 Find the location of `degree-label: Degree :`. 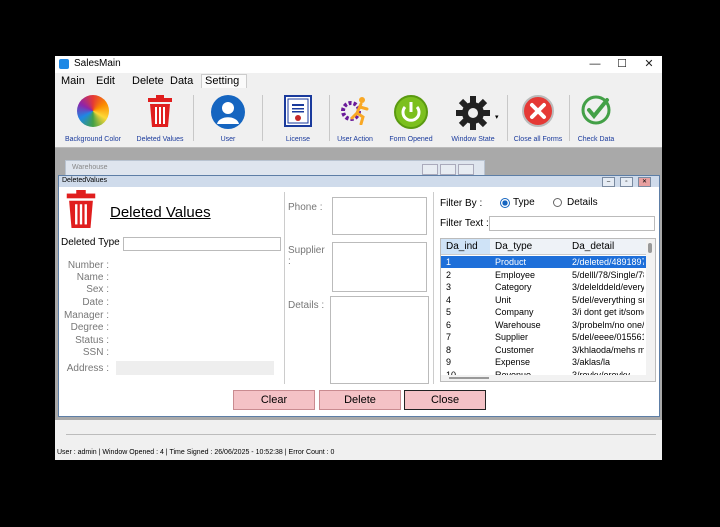

degree-label: Degree : is located at coordinates (89, 327).